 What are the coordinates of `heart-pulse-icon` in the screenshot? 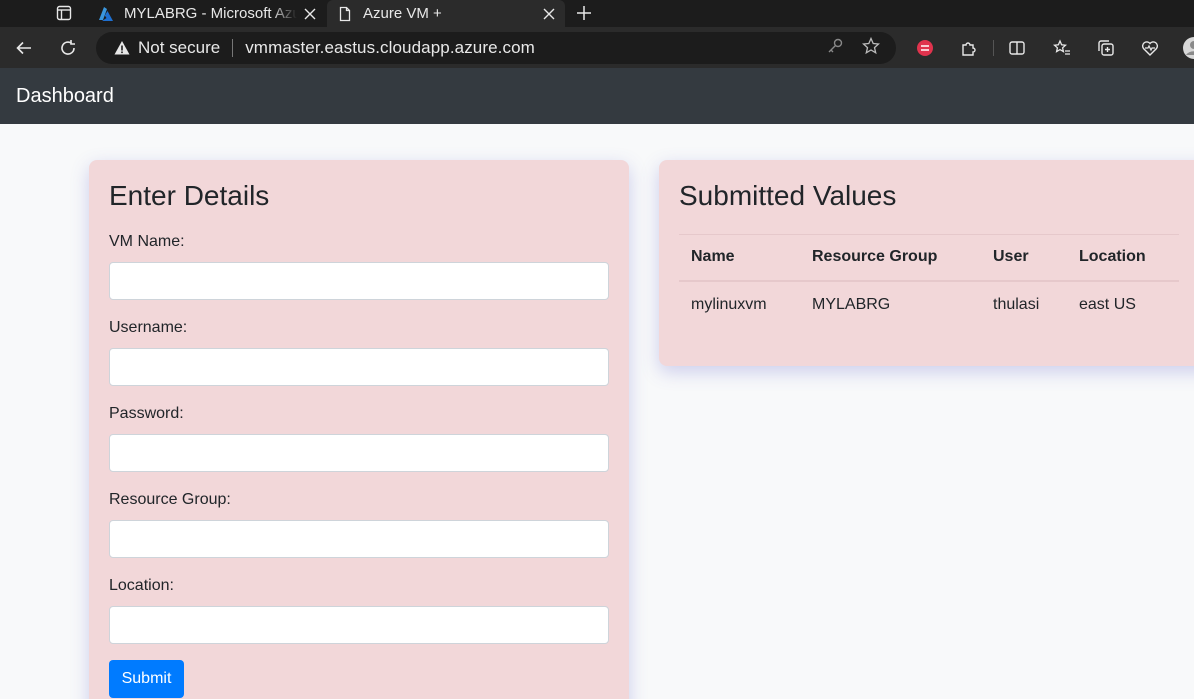 It's located at (1150, 48).